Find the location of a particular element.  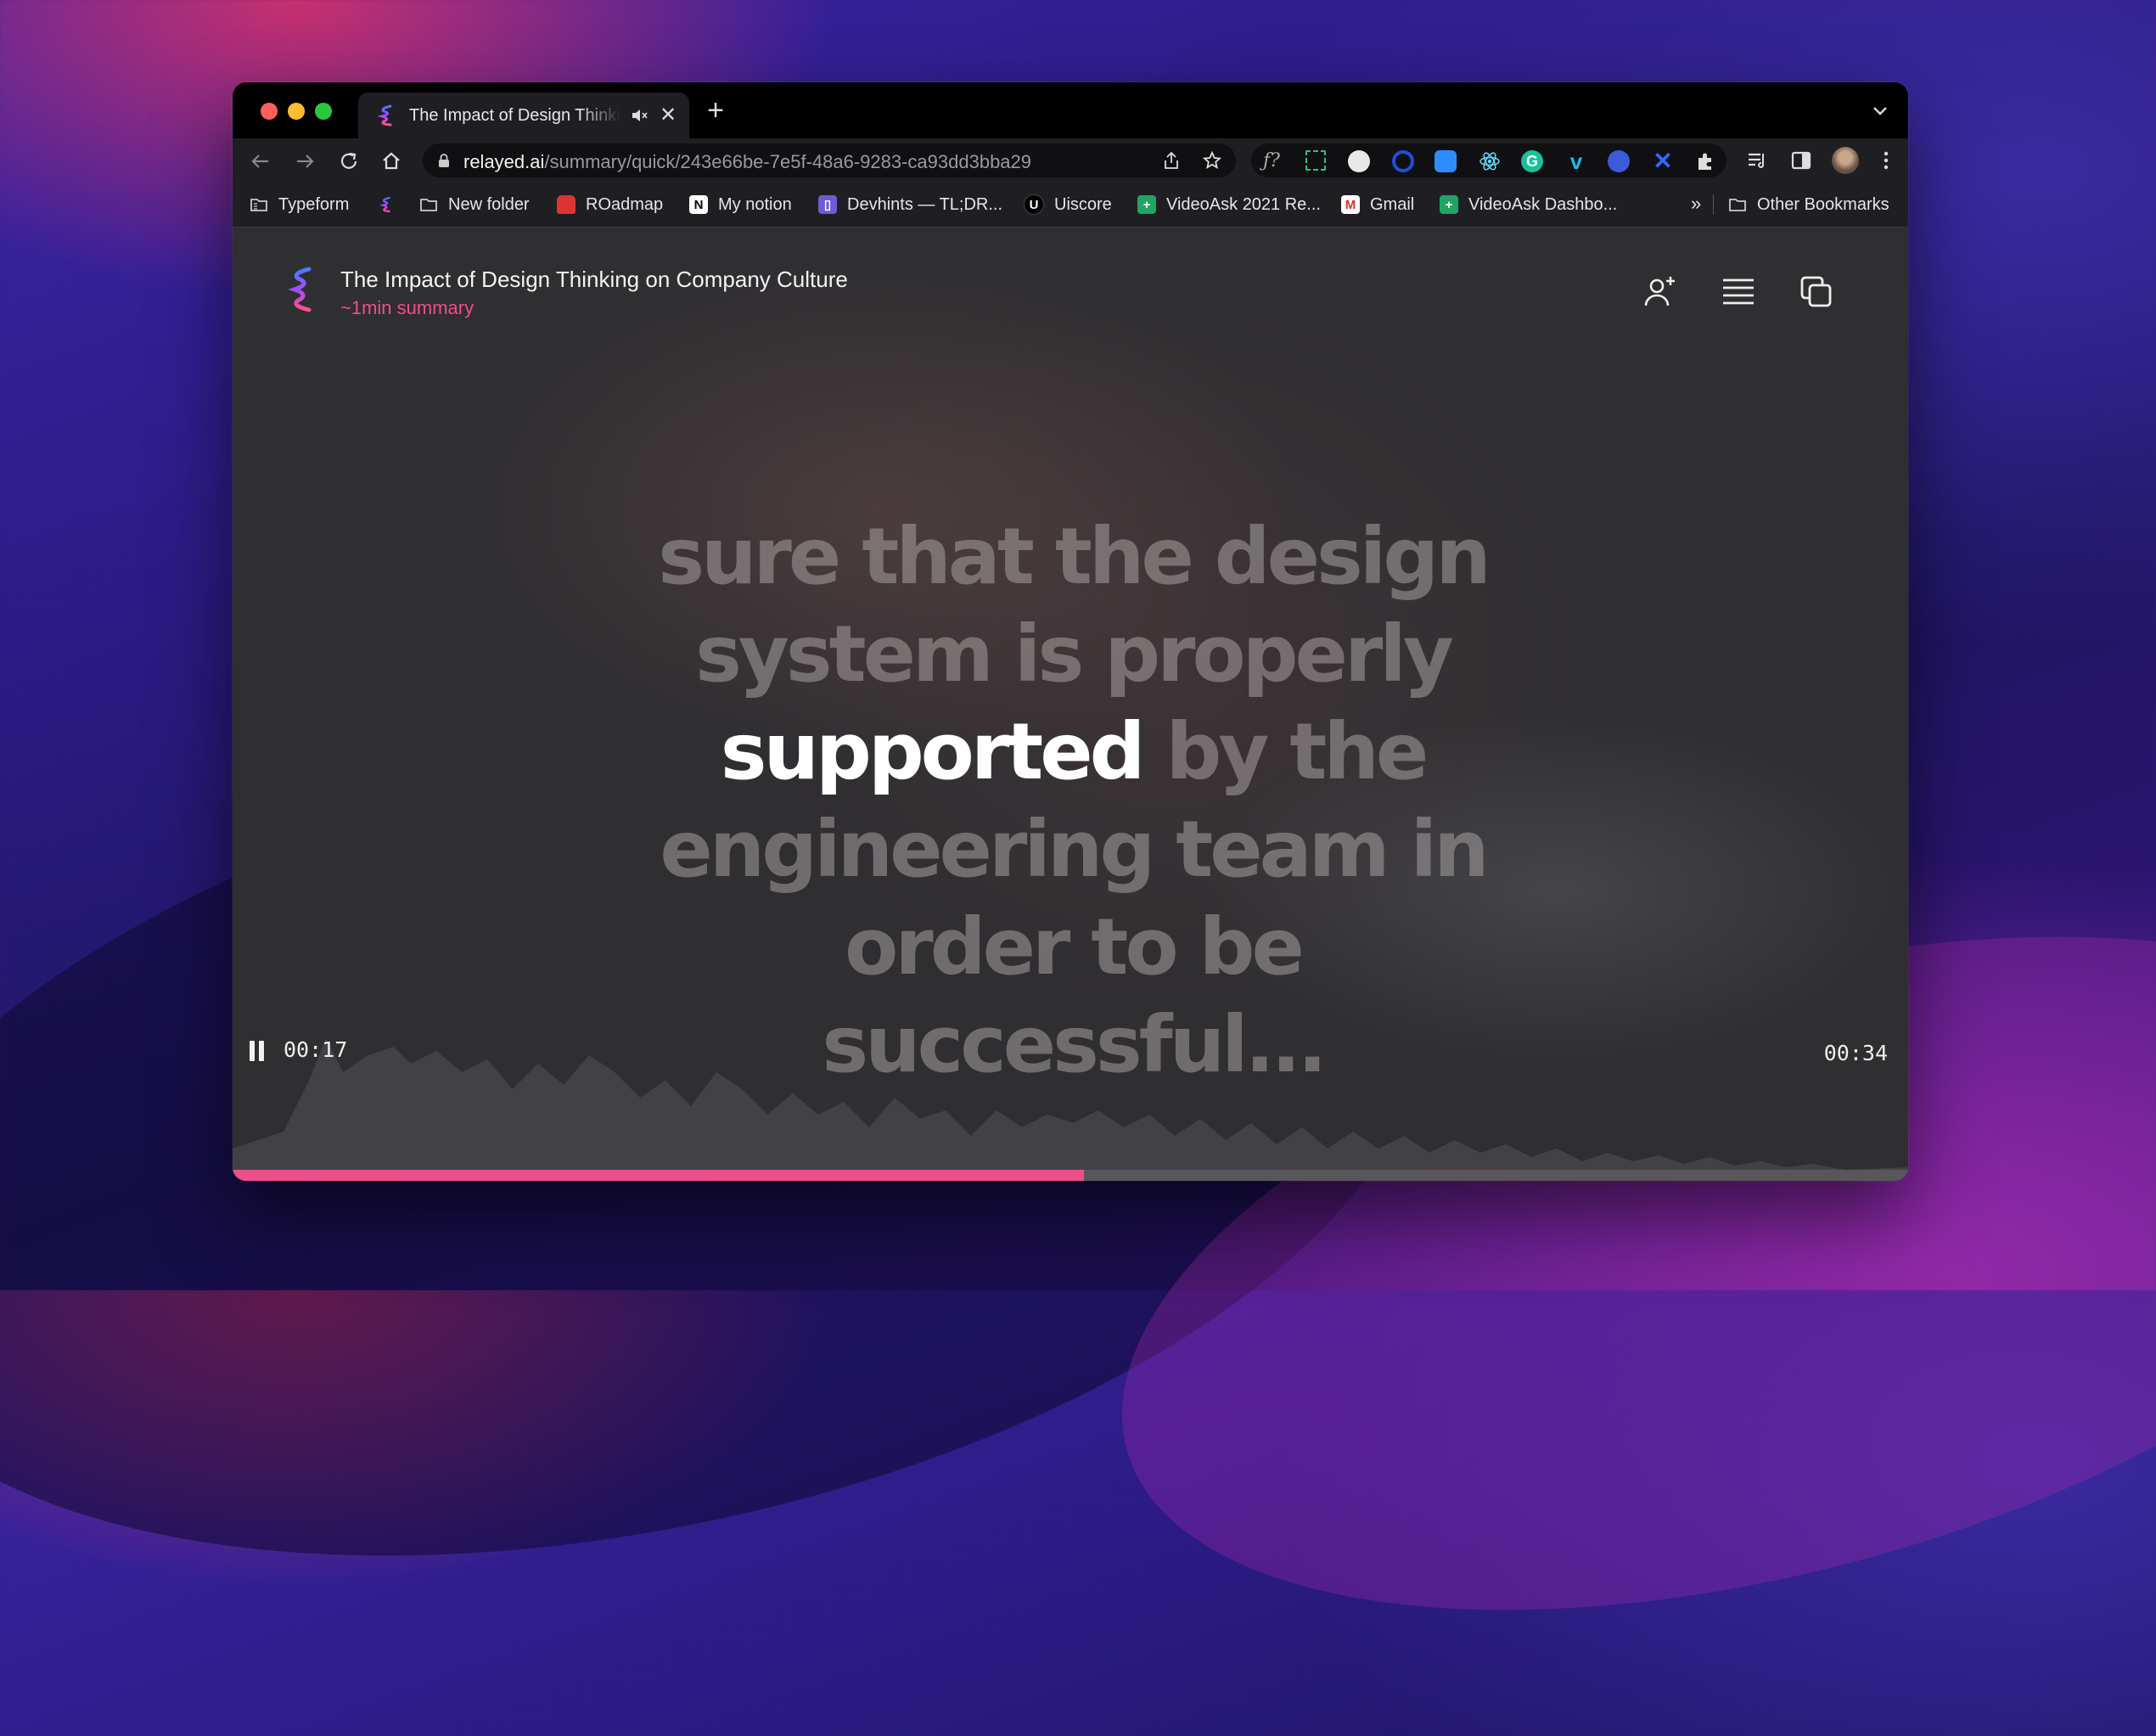

reload-button is located at coordinates (349, 162).